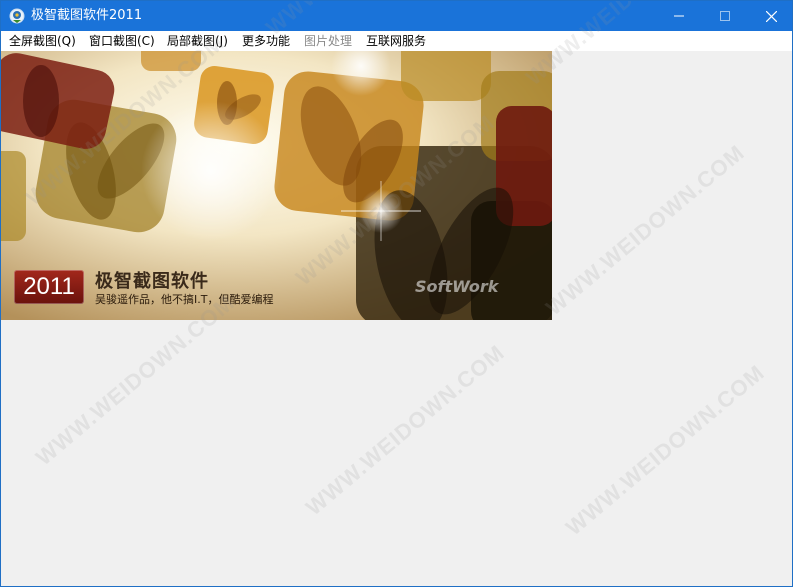 This screenshot has height=587, width=793. What do you see at coordinates (42, 41) in the screenshot?
I see `menu-fullscreen-capture: 全屏截图(Q)` at bounding box center [42, 41].